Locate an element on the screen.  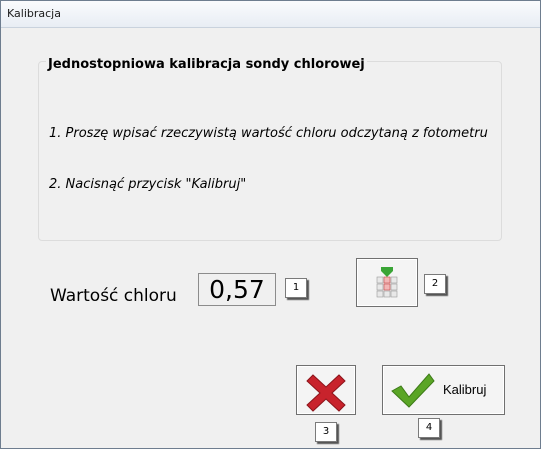
window-title: Kalibracja is located at coordinates (34, 13).